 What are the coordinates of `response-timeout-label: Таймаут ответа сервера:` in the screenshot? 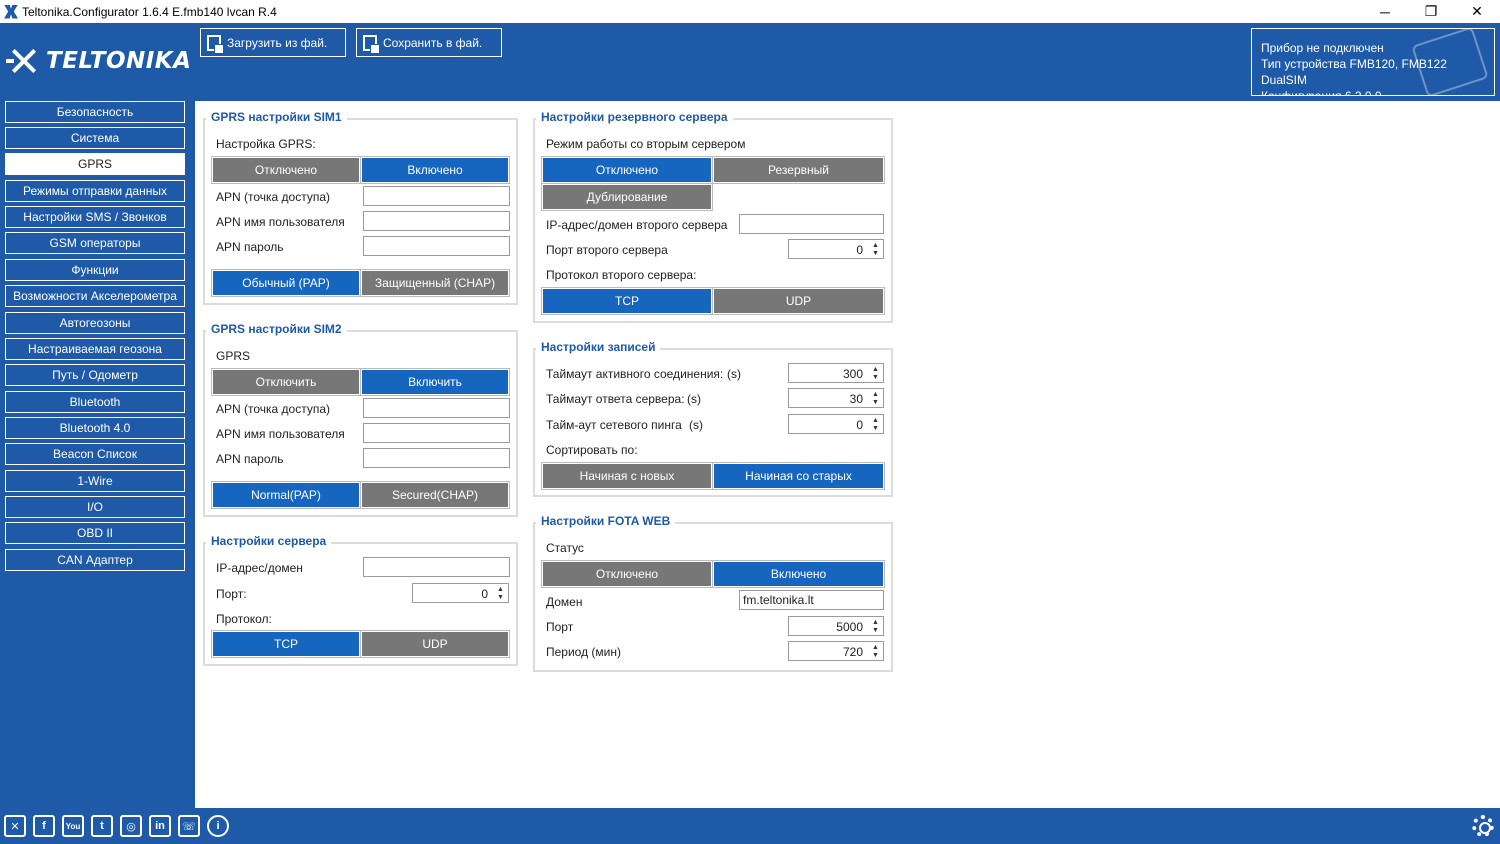 It's located at (615, 399).